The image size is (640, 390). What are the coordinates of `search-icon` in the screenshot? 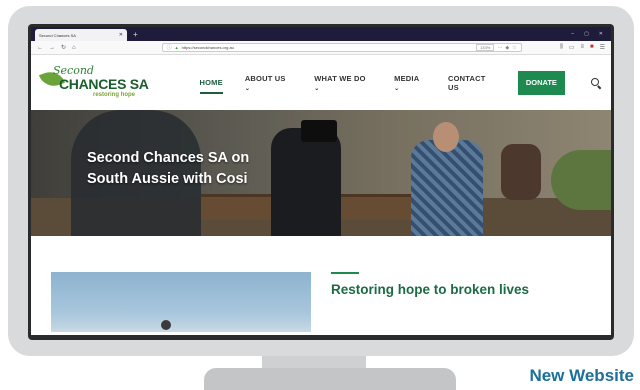 It's located at (596, 82).